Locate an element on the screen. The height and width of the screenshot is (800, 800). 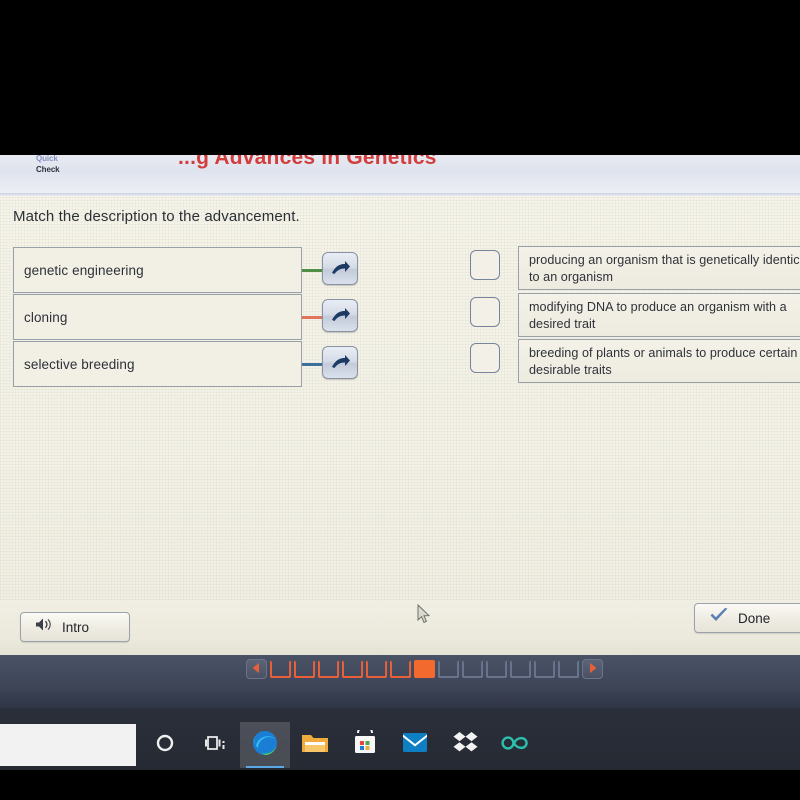
microsoft-store-icon is located at coordinates (365, 742).